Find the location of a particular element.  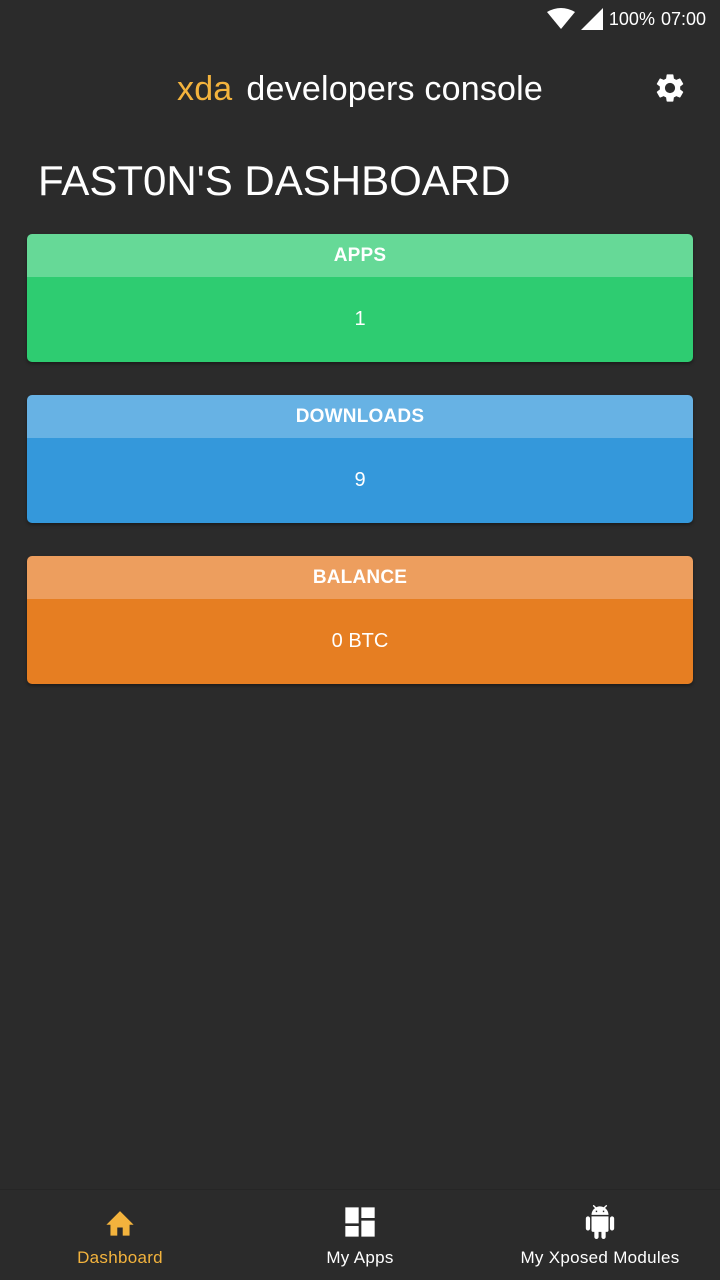

apps-card-value: 1 is located at coordinates (360, 319).